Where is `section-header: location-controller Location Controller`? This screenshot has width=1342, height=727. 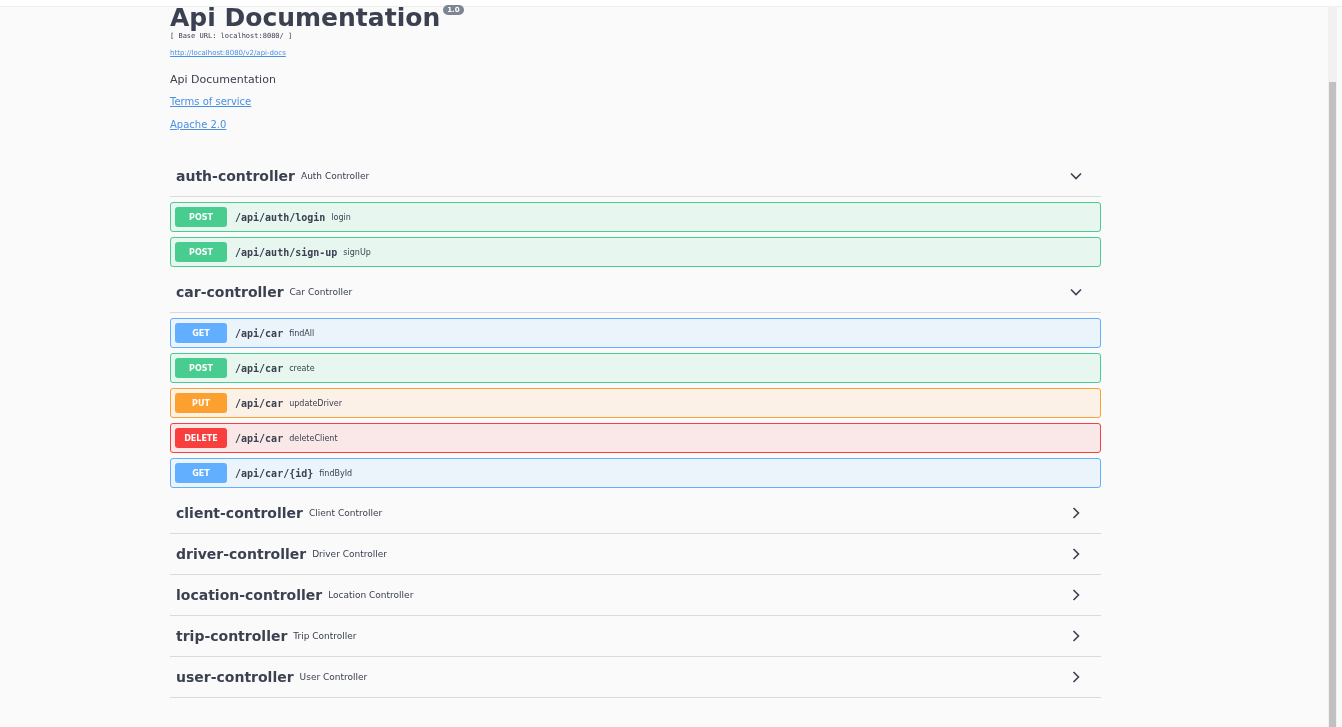
section-header: location-controller Location Controller is located at coordinates (635, 595).